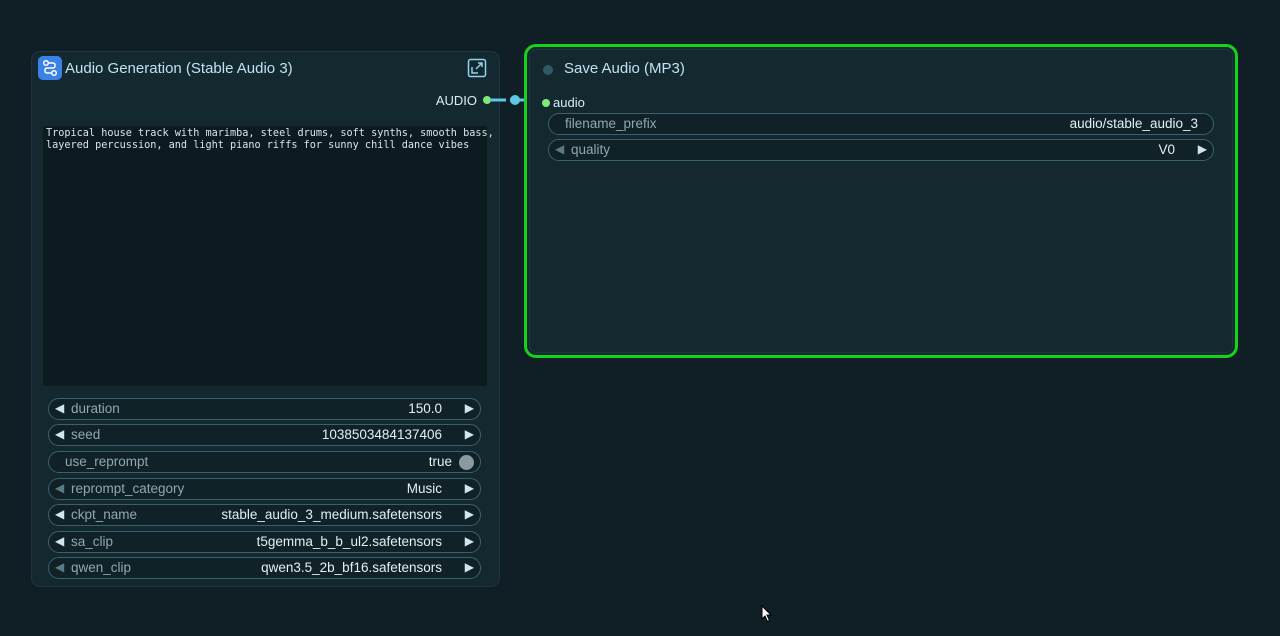 Image resolution: width=1280 pixels, height=636 pixels. I want to click on ckpt-name-label: ckpt_name, so click(104, 514).